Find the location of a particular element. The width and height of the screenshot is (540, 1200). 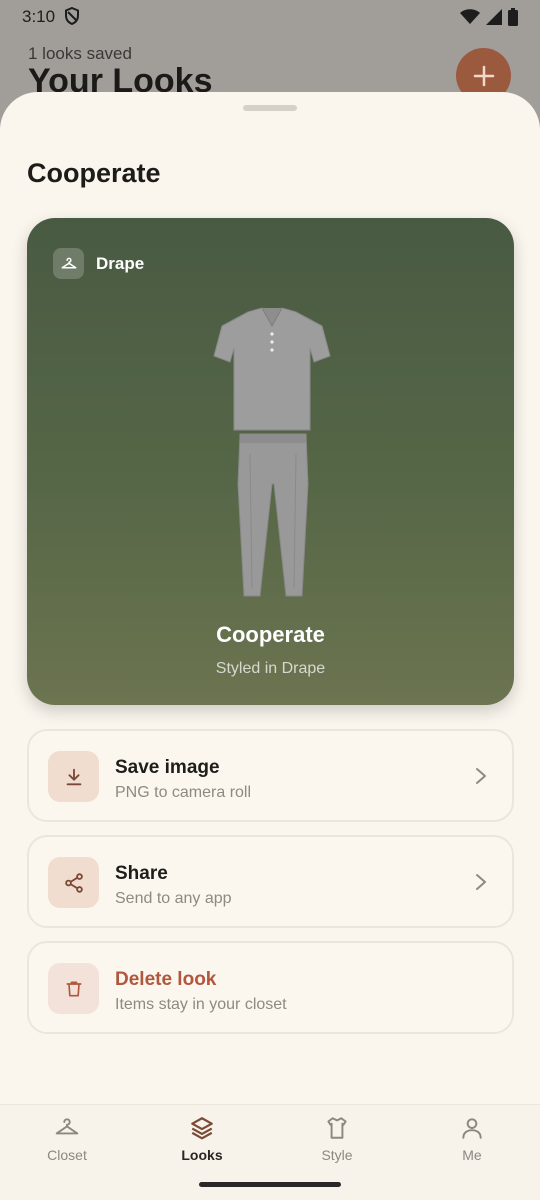

nav-label-closet: Closet is located at coordinates (67, 1155).